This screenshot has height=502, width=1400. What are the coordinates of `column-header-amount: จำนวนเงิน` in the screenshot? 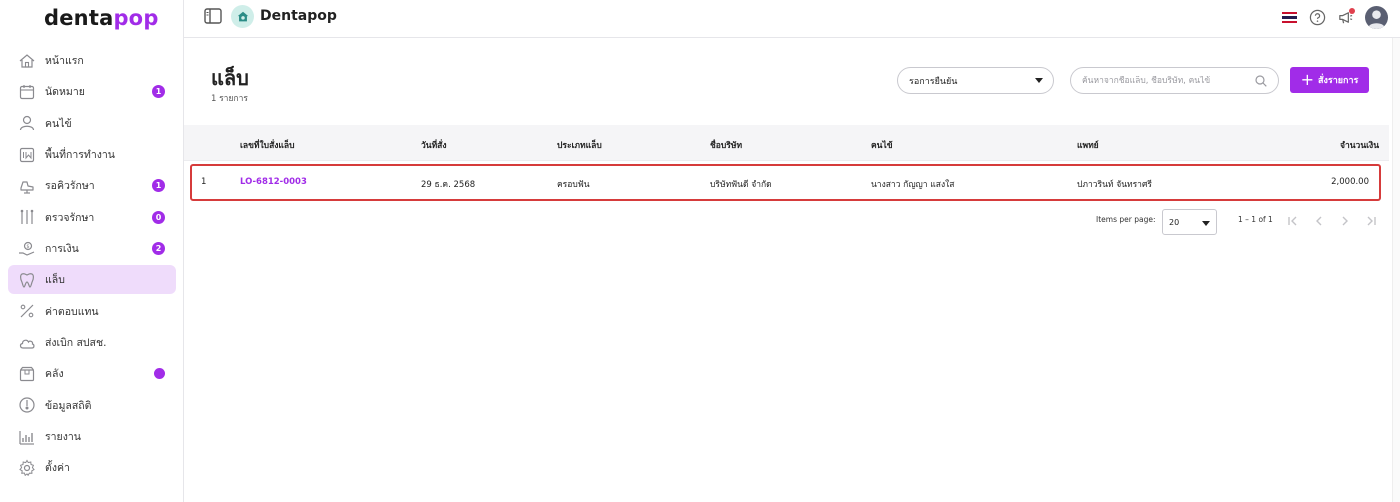 It's located at (1359, 145).